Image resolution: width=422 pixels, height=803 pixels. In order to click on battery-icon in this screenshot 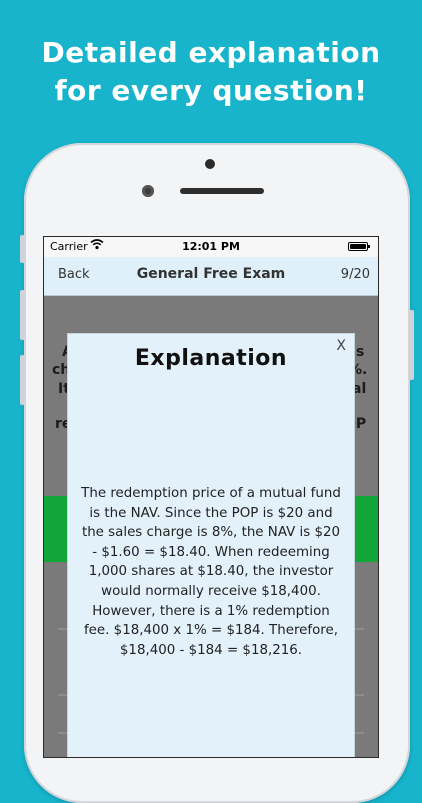, I will do `click(359, 246)`.